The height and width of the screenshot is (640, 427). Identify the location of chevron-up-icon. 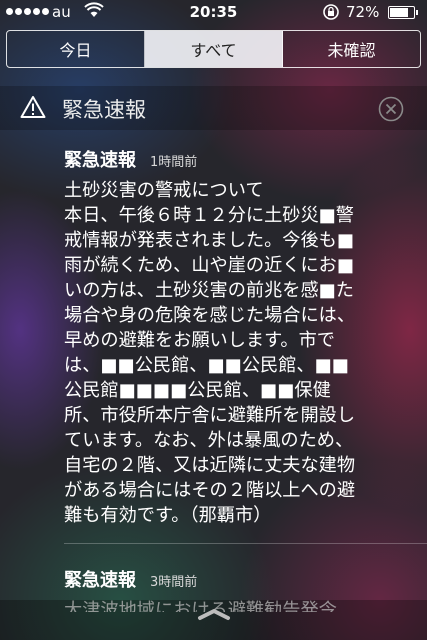
(214, 615).